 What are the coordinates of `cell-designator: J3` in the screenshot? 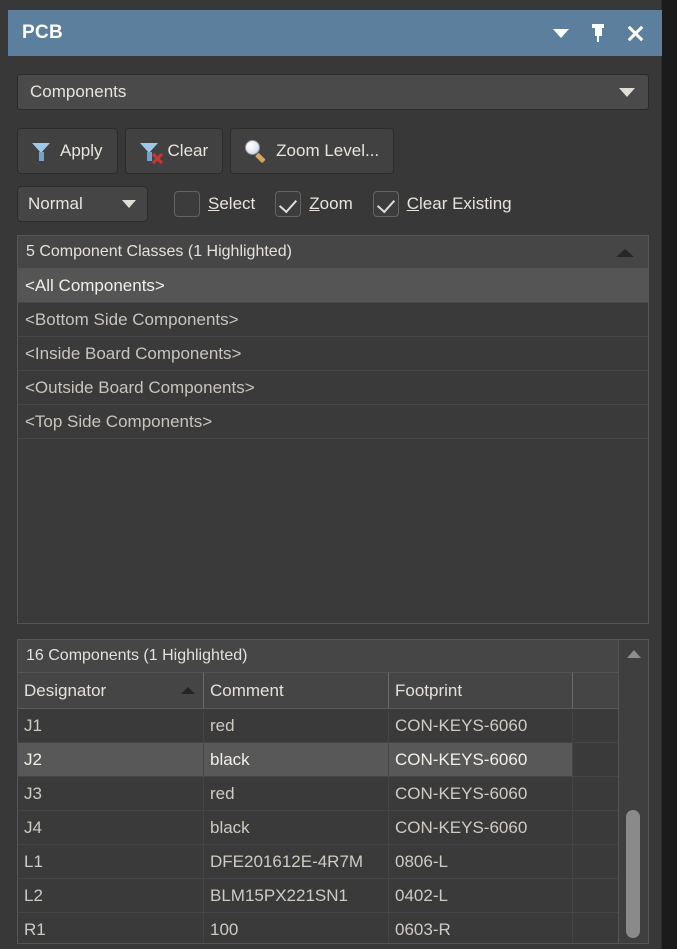 It's located at (111, 793).